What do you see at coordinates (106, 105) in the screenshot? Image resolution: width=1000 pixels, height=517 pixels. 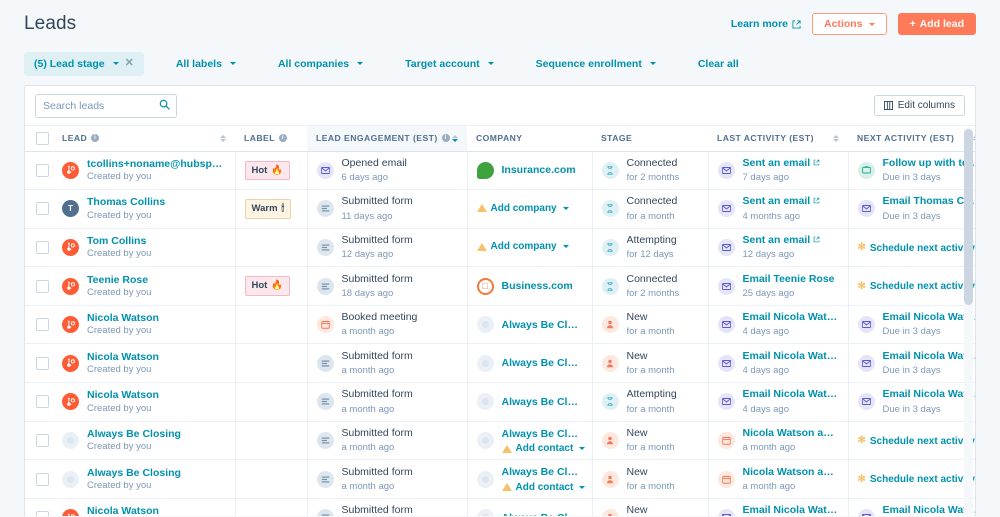 I see `search-input` at bounding box center [106, 105].